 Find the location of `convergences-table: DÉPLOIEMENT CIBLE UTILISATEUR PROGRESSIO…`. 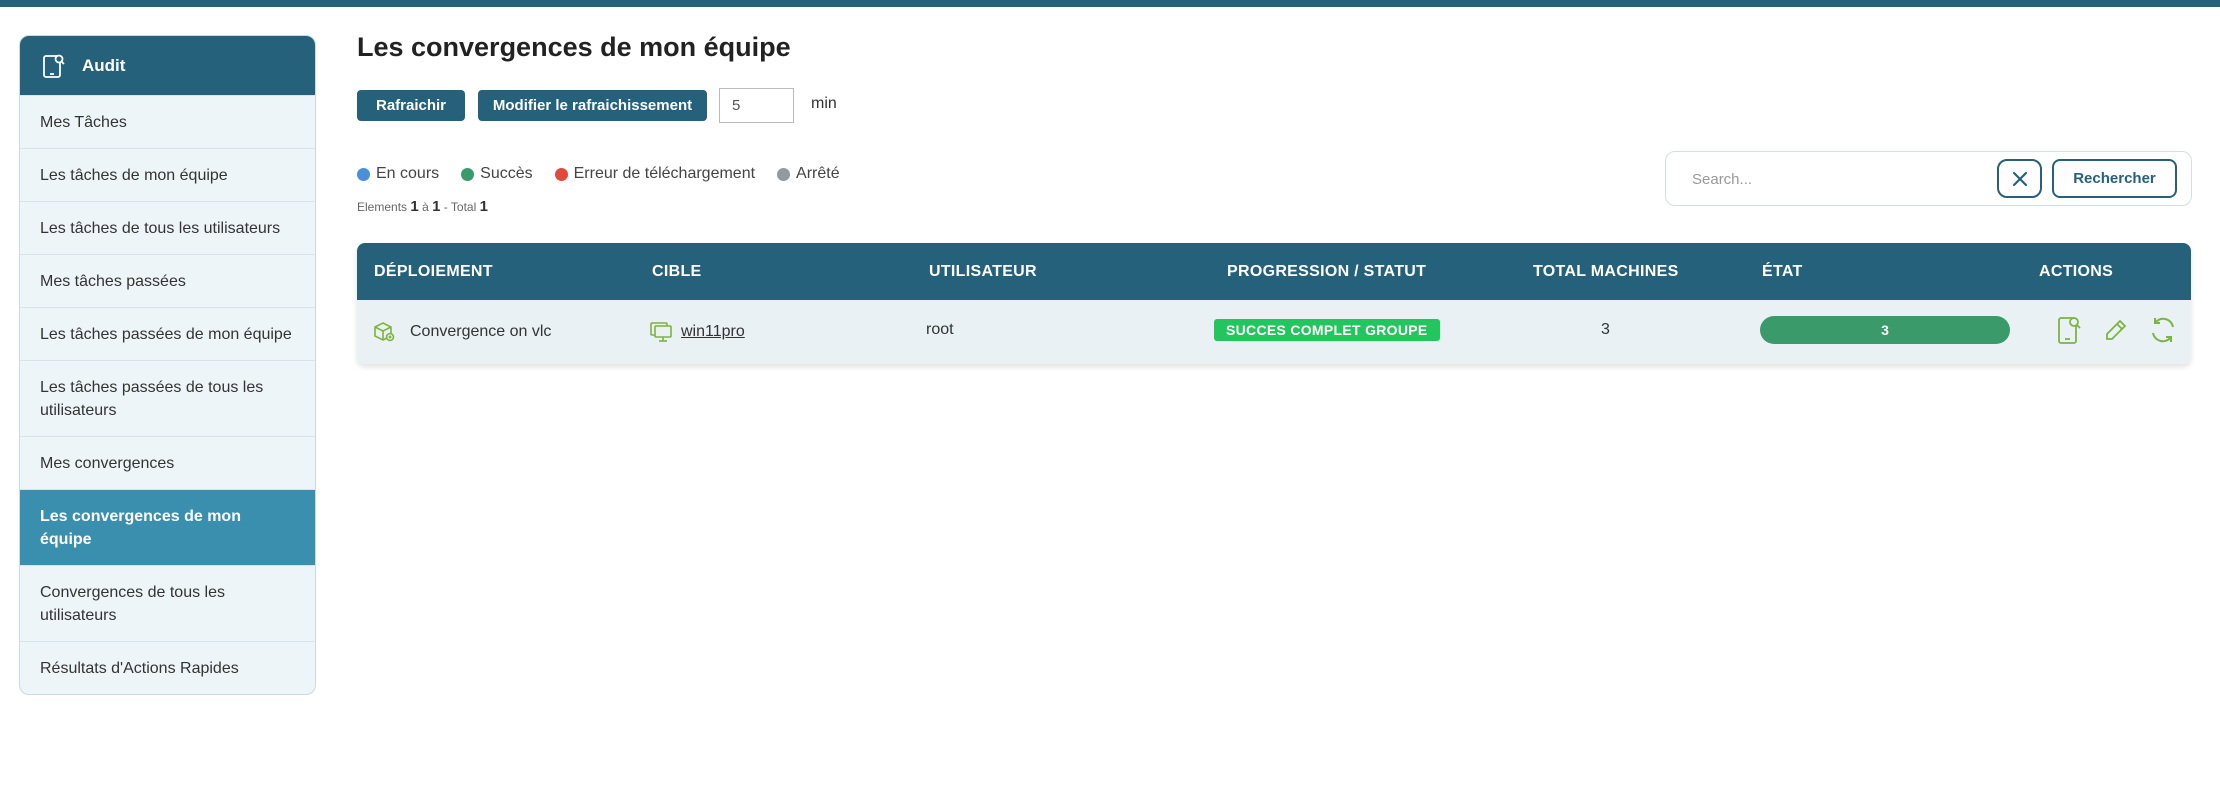

convergences-table: DÉPLOIEMENT CIBLE UTILISATEUR PROGRESSIO… is located at coordinates (1274, 303).